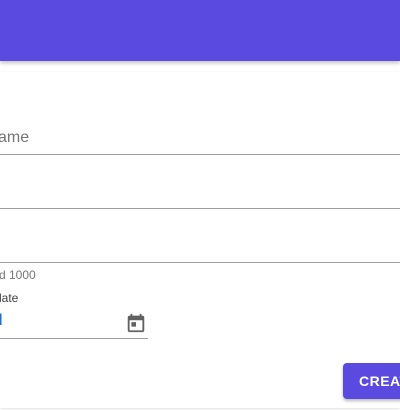 The width and height of the screenshot is (400, 410). Describe the element at coordinates (74, 323) in the screenshot. I see `date-field: l` at that location.